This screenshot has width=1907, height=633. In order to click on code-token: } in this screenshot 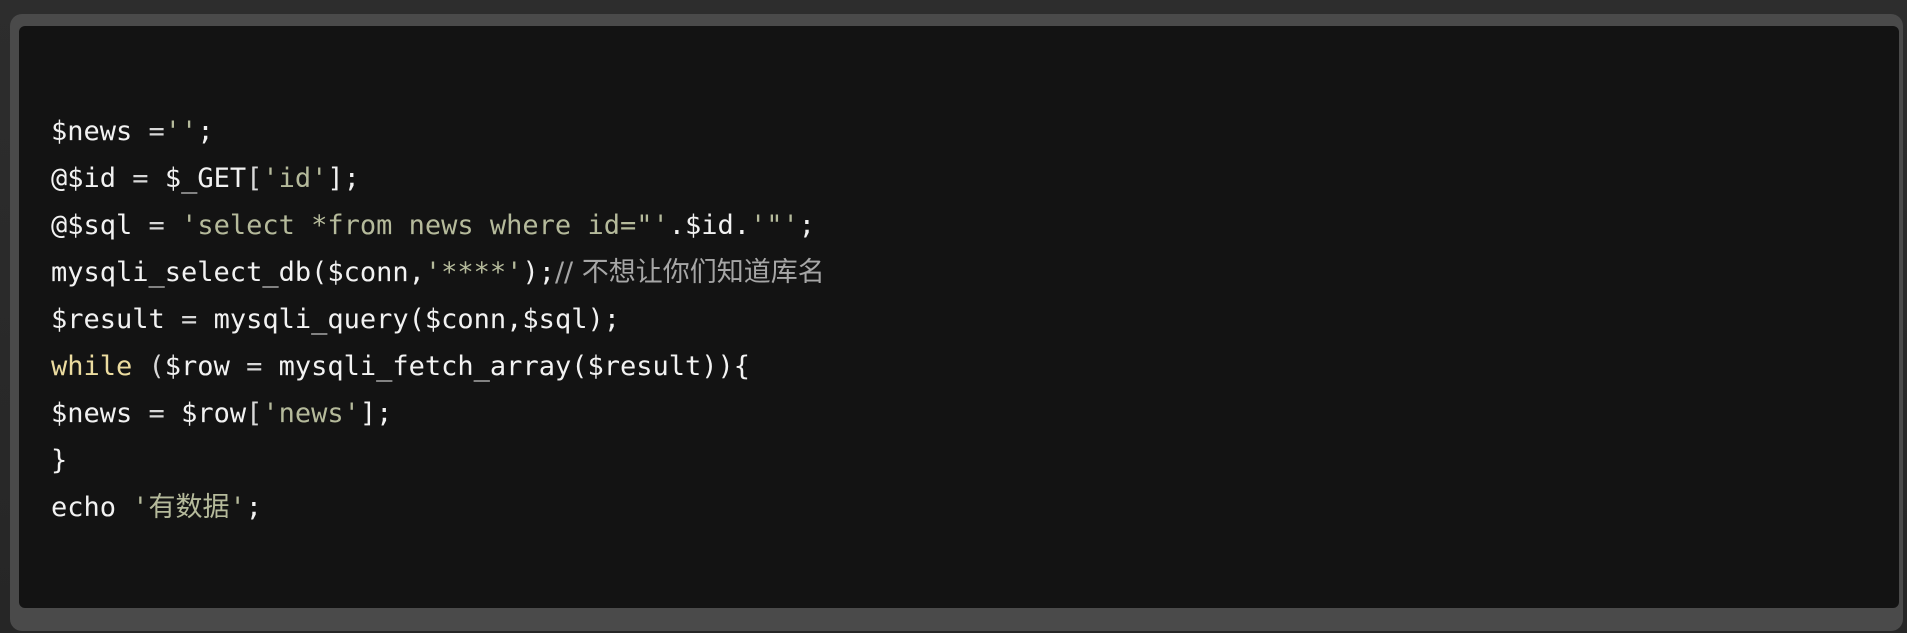, I will do `click(59, 460)`.